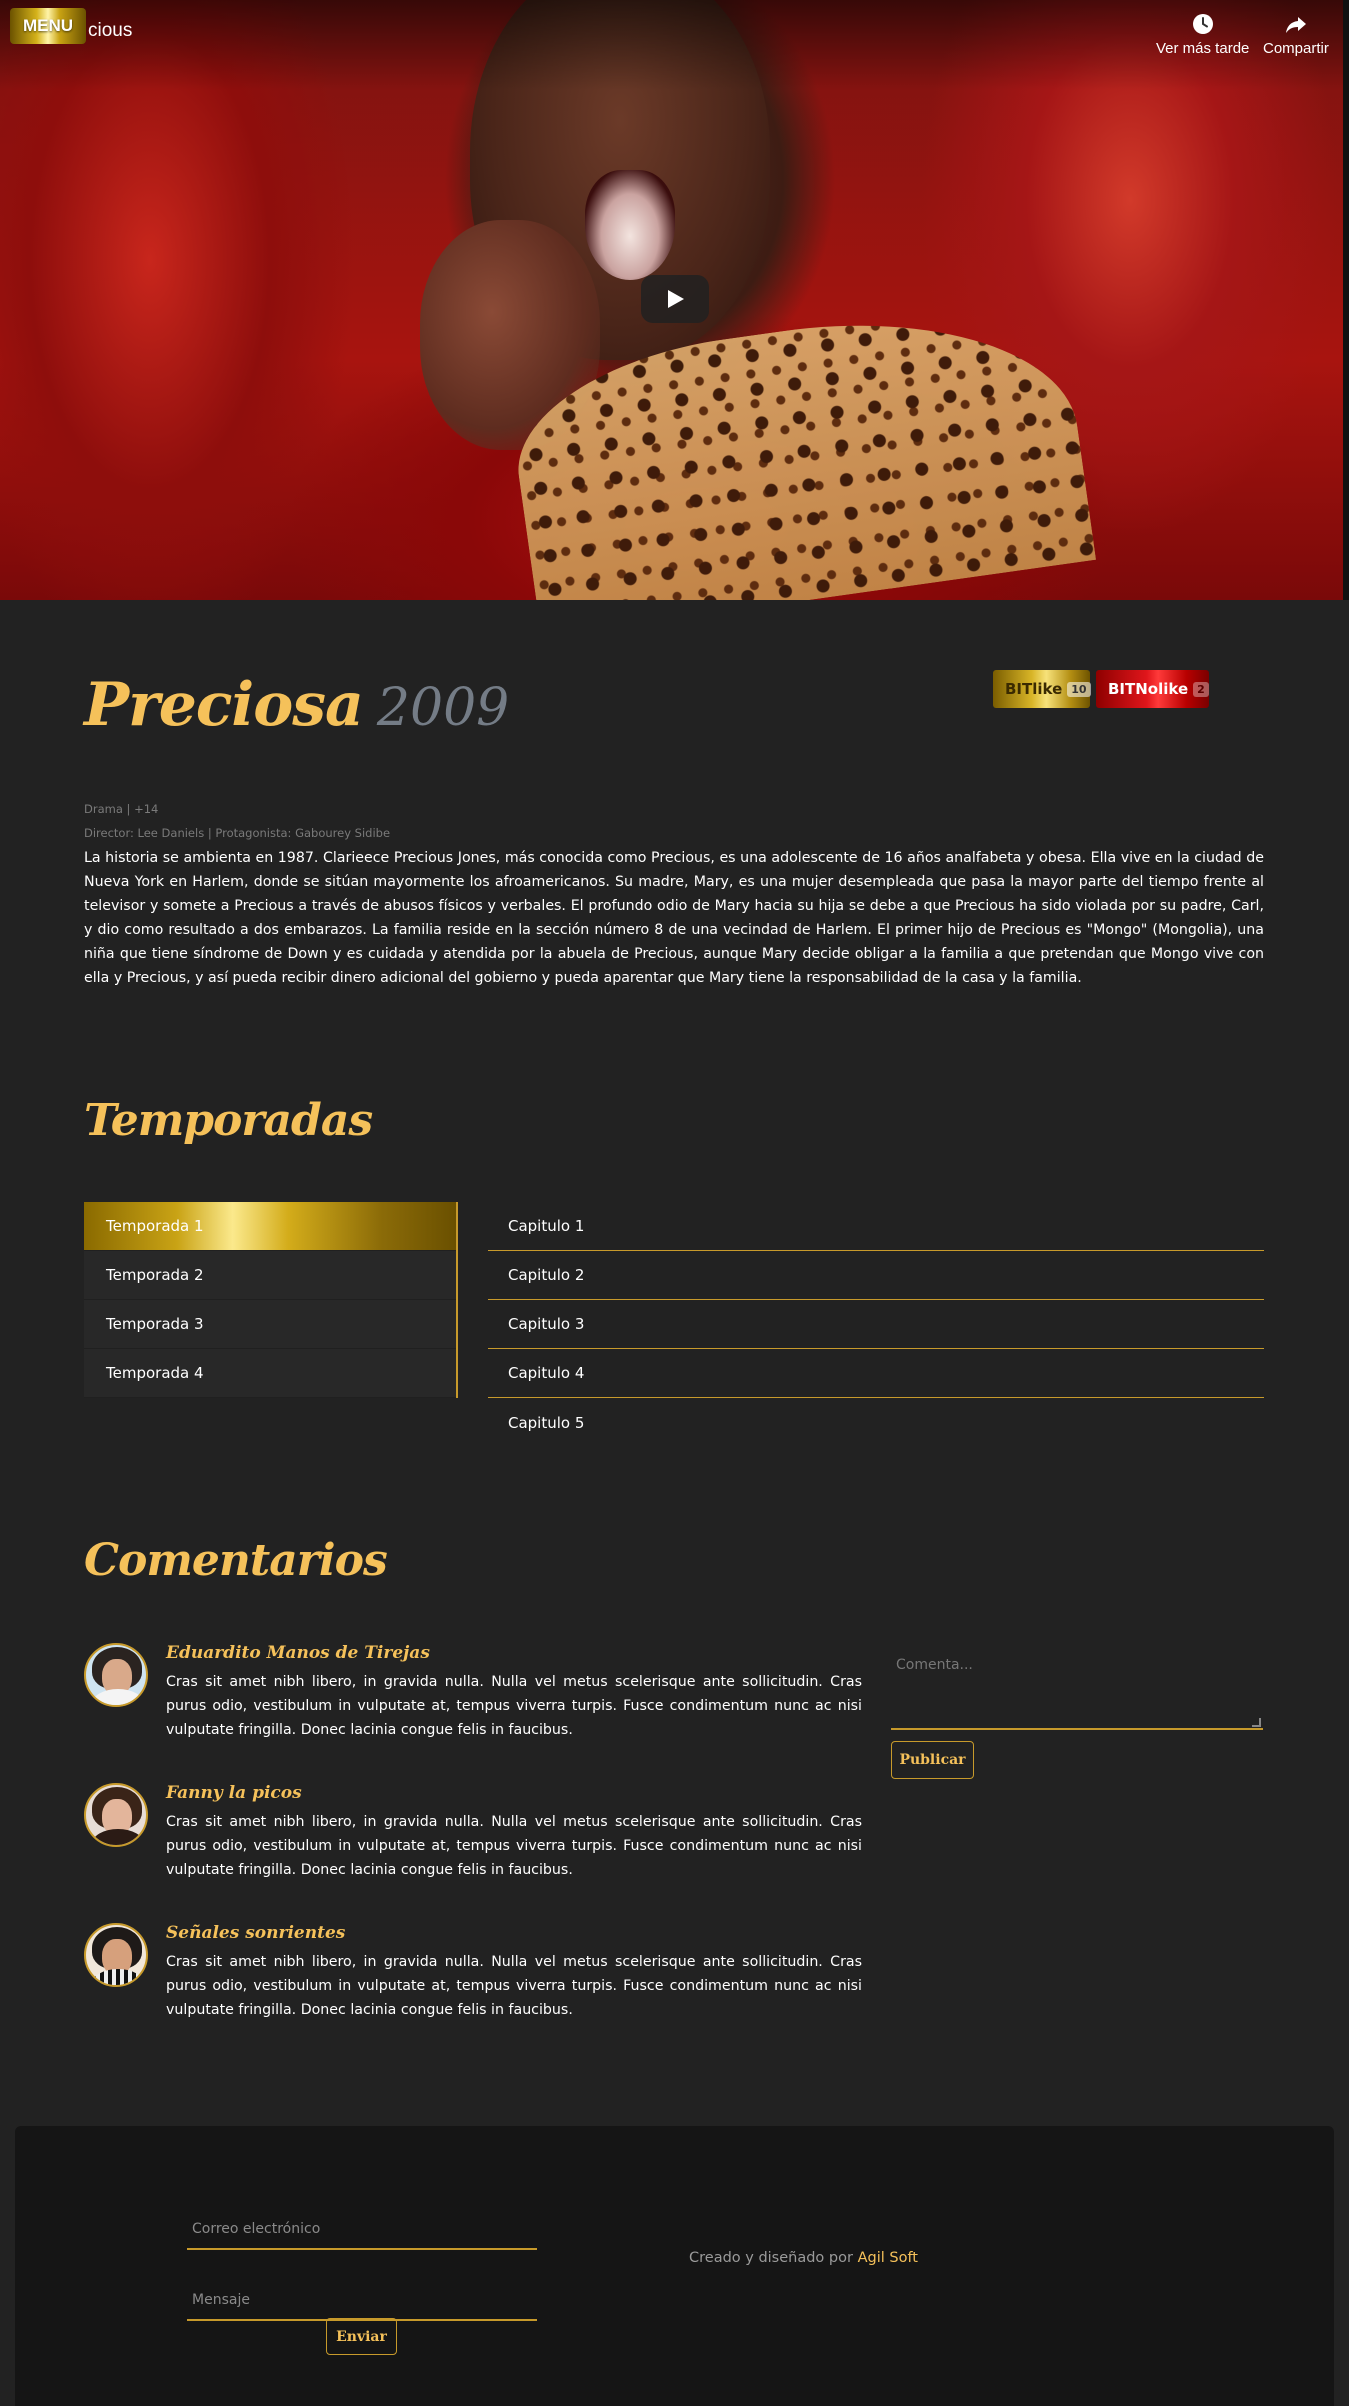 Image resolution: width=1349 pixels, height=2406 pixels. Describe the element at coordinates (1296, 48) in the screenshot. I see `share-label: Compartir` at that location.